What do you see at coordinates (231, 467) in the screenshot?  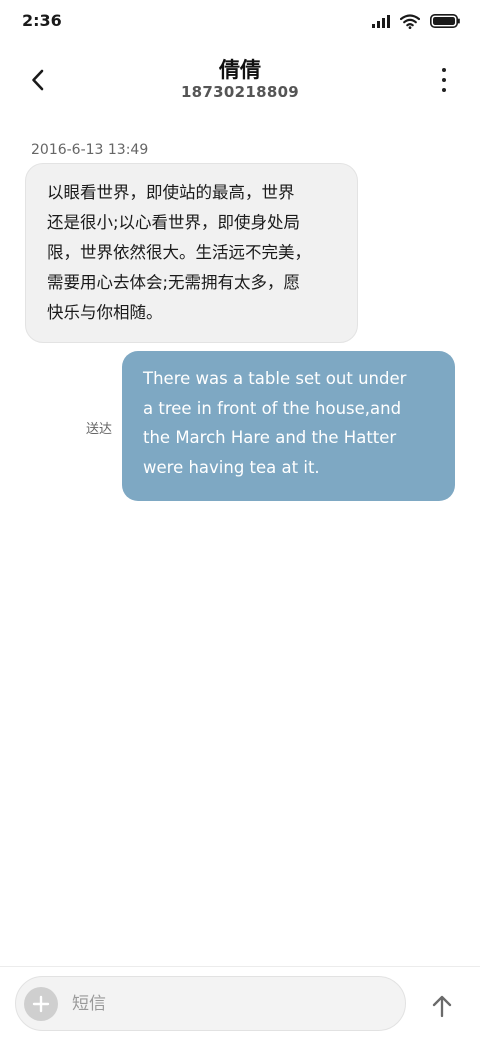 I see `message-line: were having tea at it.` at bounding box center [231, 467].